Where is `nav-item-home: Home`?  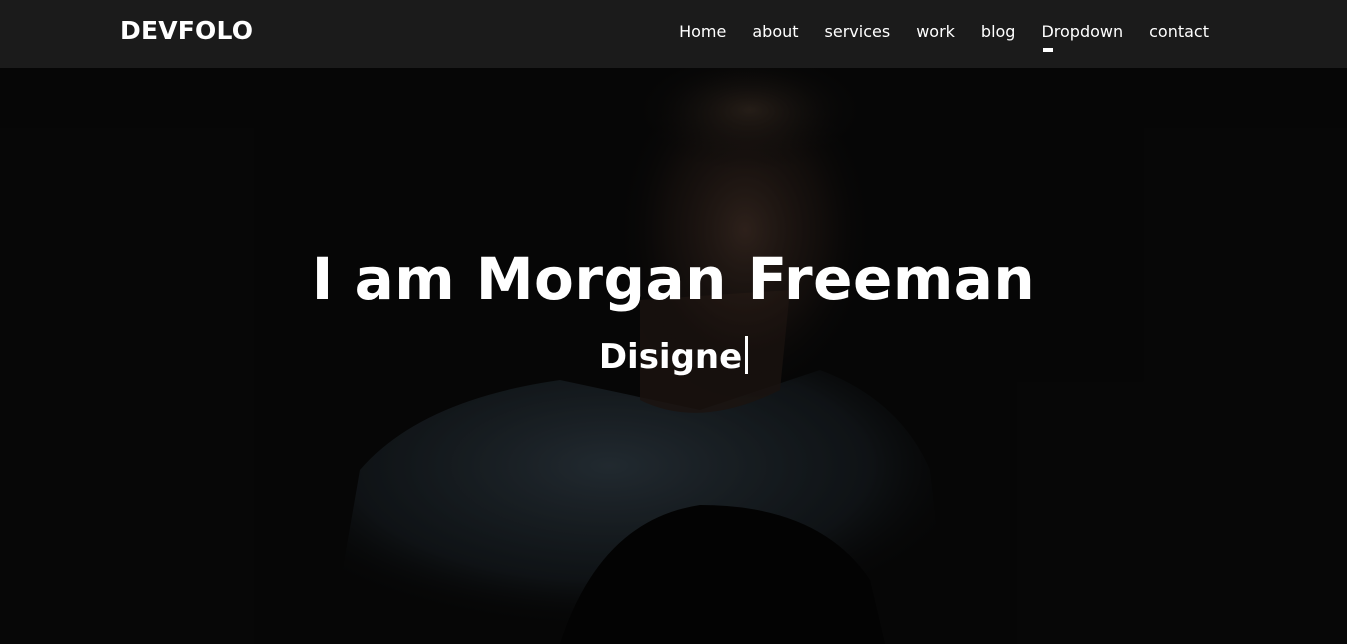
nav-item-home: Home is located at coordinates (702, 32).